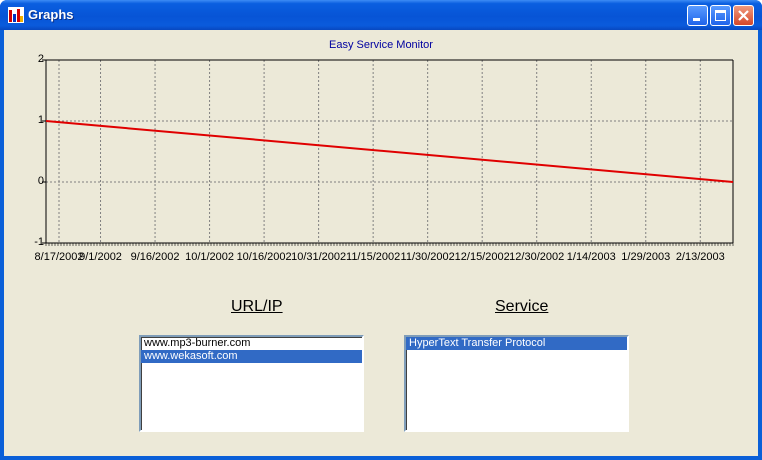 This screenshot has width=762, height=460. I want to click on list-item-url-selected: www.wekasoft.com, so click(251, 356).